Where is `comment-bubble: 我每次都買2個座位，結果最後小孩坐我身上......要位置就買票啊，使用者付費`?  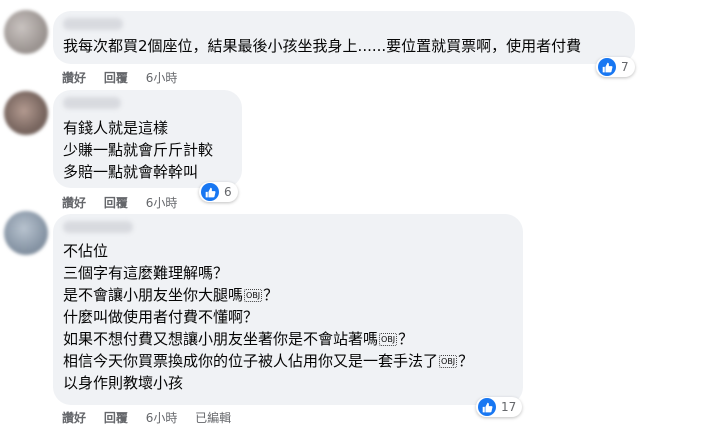
comment-bubble: 我每次都買2個座位，結果最後小孩坐我身上......要位置就買票啊，使用者付費 is located at coordinates (344, 37).